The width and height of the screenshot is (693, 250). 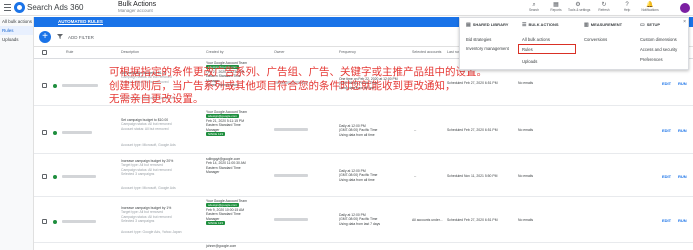 I want to click on tab-automated-rules: AUTOMATED RULES, so click(x=80, y=22).